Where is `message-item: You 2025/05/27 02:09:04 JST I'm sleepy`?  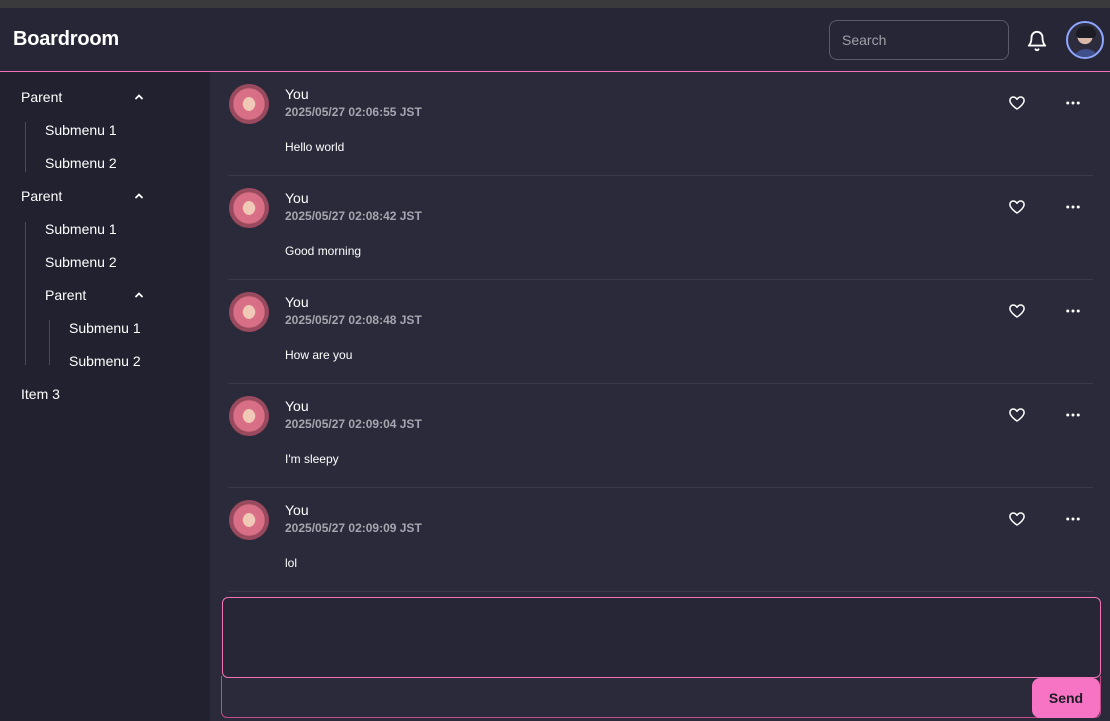
message-item: You 2025/05/27 02:09:04 JST I'm sleepy is located at coordinates (660, 436).